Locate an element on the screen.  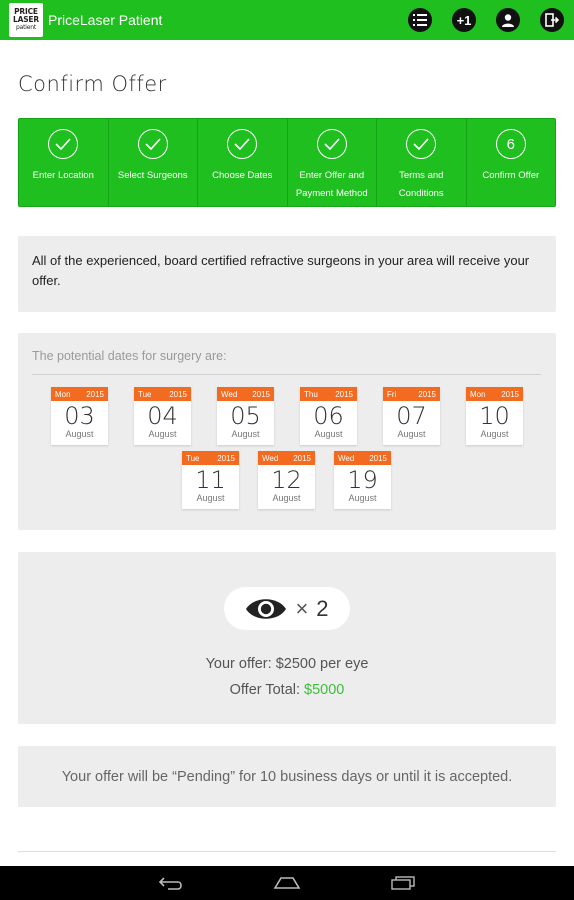
date-day: 05 is located at coordinates (245, 416).